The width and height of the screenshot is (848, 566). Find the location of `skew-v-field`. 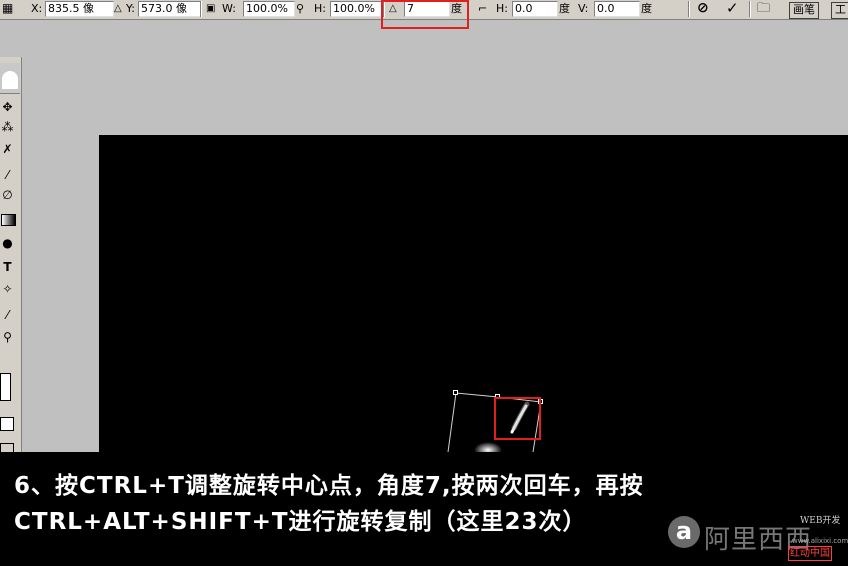

skew-v-field is located at coordinates (617, 9).